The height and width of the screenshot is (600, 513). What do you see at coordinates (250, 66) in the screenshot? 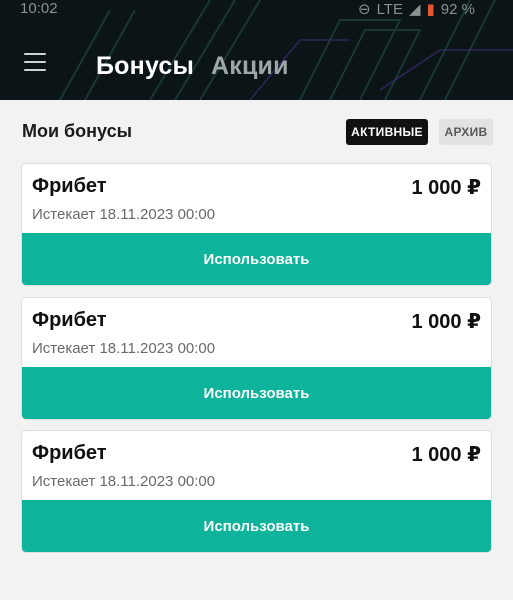
I see `tab-promotions: Акции` at bounding box center [250, 66].